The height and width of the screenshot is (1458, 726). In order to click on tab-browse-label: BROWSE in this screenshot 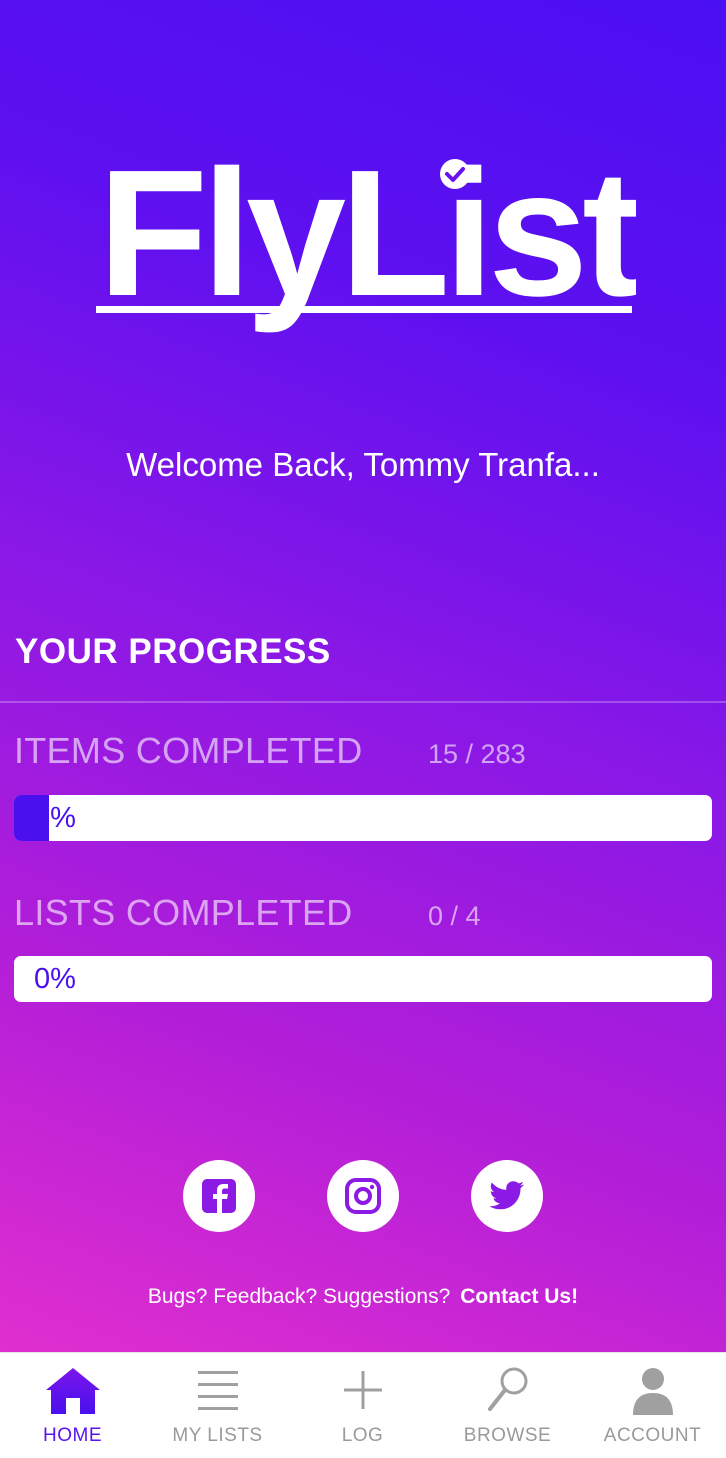, I will do `click(507, 1435)`.